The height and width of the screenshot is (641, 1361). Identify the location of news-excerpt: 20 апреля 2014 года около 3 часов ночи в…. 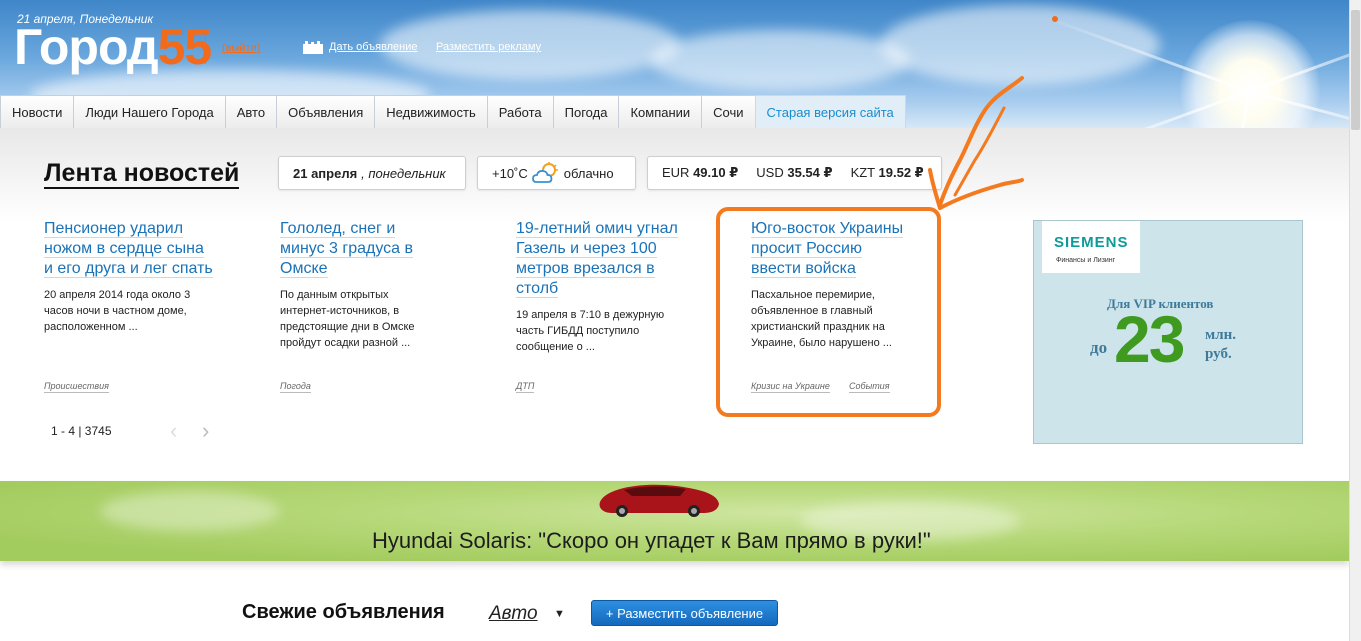
(117, 311).